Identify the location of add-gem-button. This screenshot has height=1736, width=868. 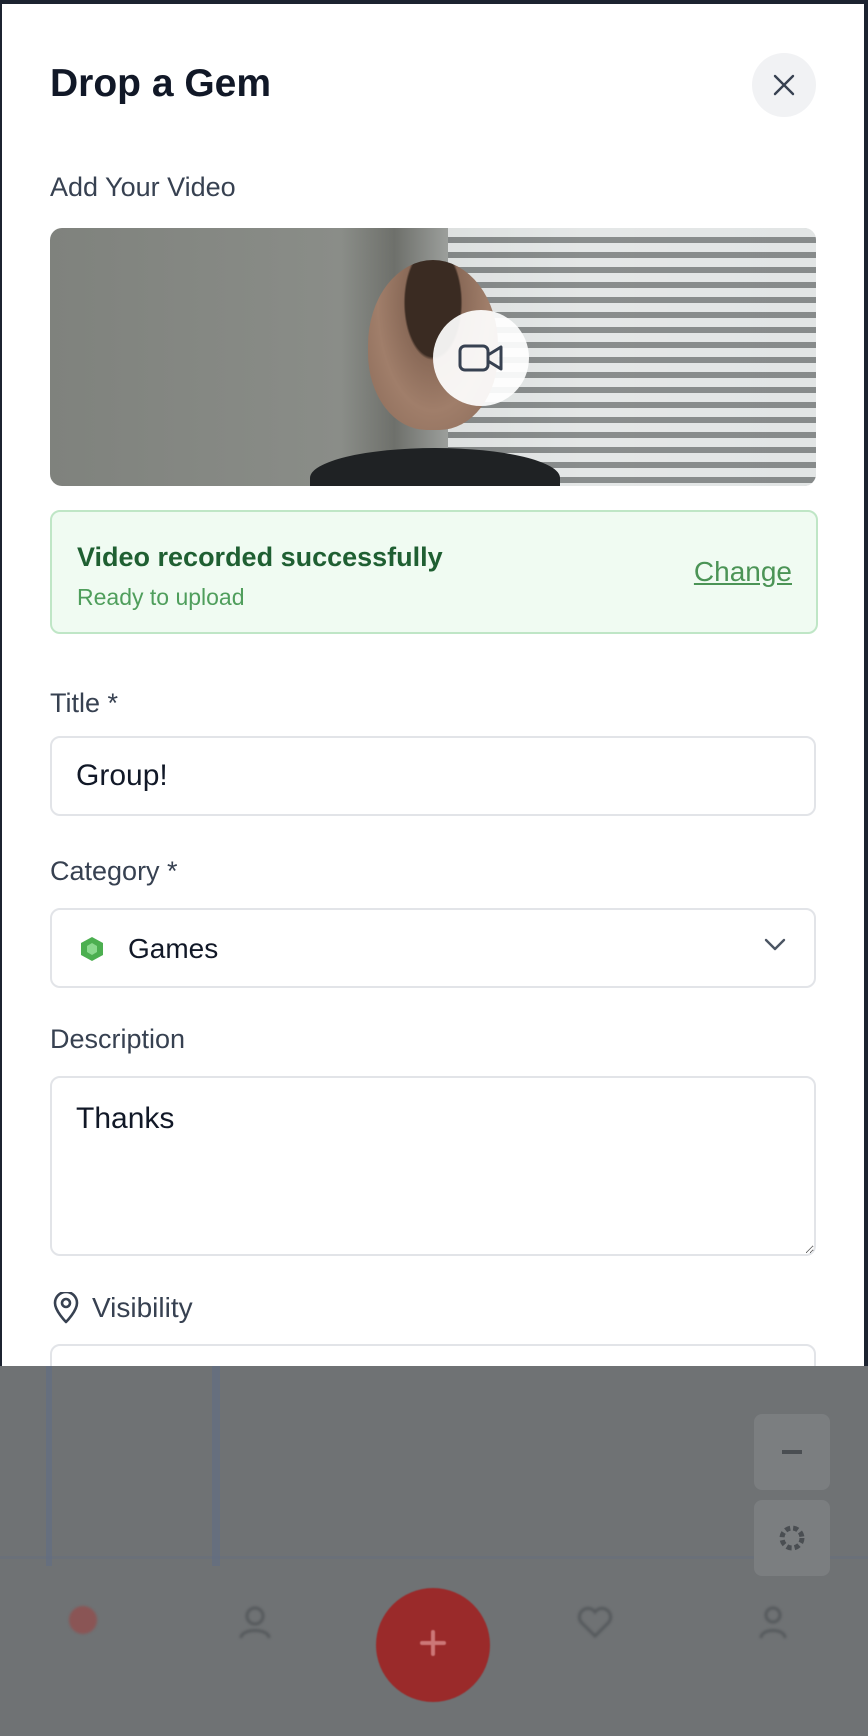
(433, 1645).